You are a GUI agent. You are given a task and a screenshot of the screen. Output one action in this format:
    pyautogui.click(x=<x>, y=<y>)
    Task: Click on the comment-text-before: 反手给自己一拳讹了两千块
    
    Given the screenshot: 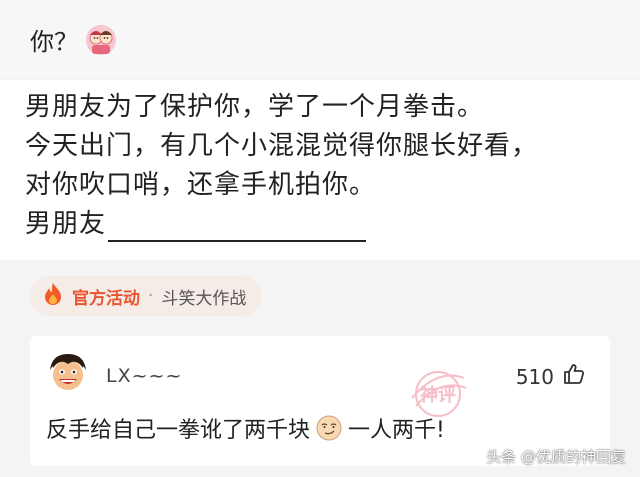 What is the action you would take?
    pyautogui.click(x=178, y=430)
    